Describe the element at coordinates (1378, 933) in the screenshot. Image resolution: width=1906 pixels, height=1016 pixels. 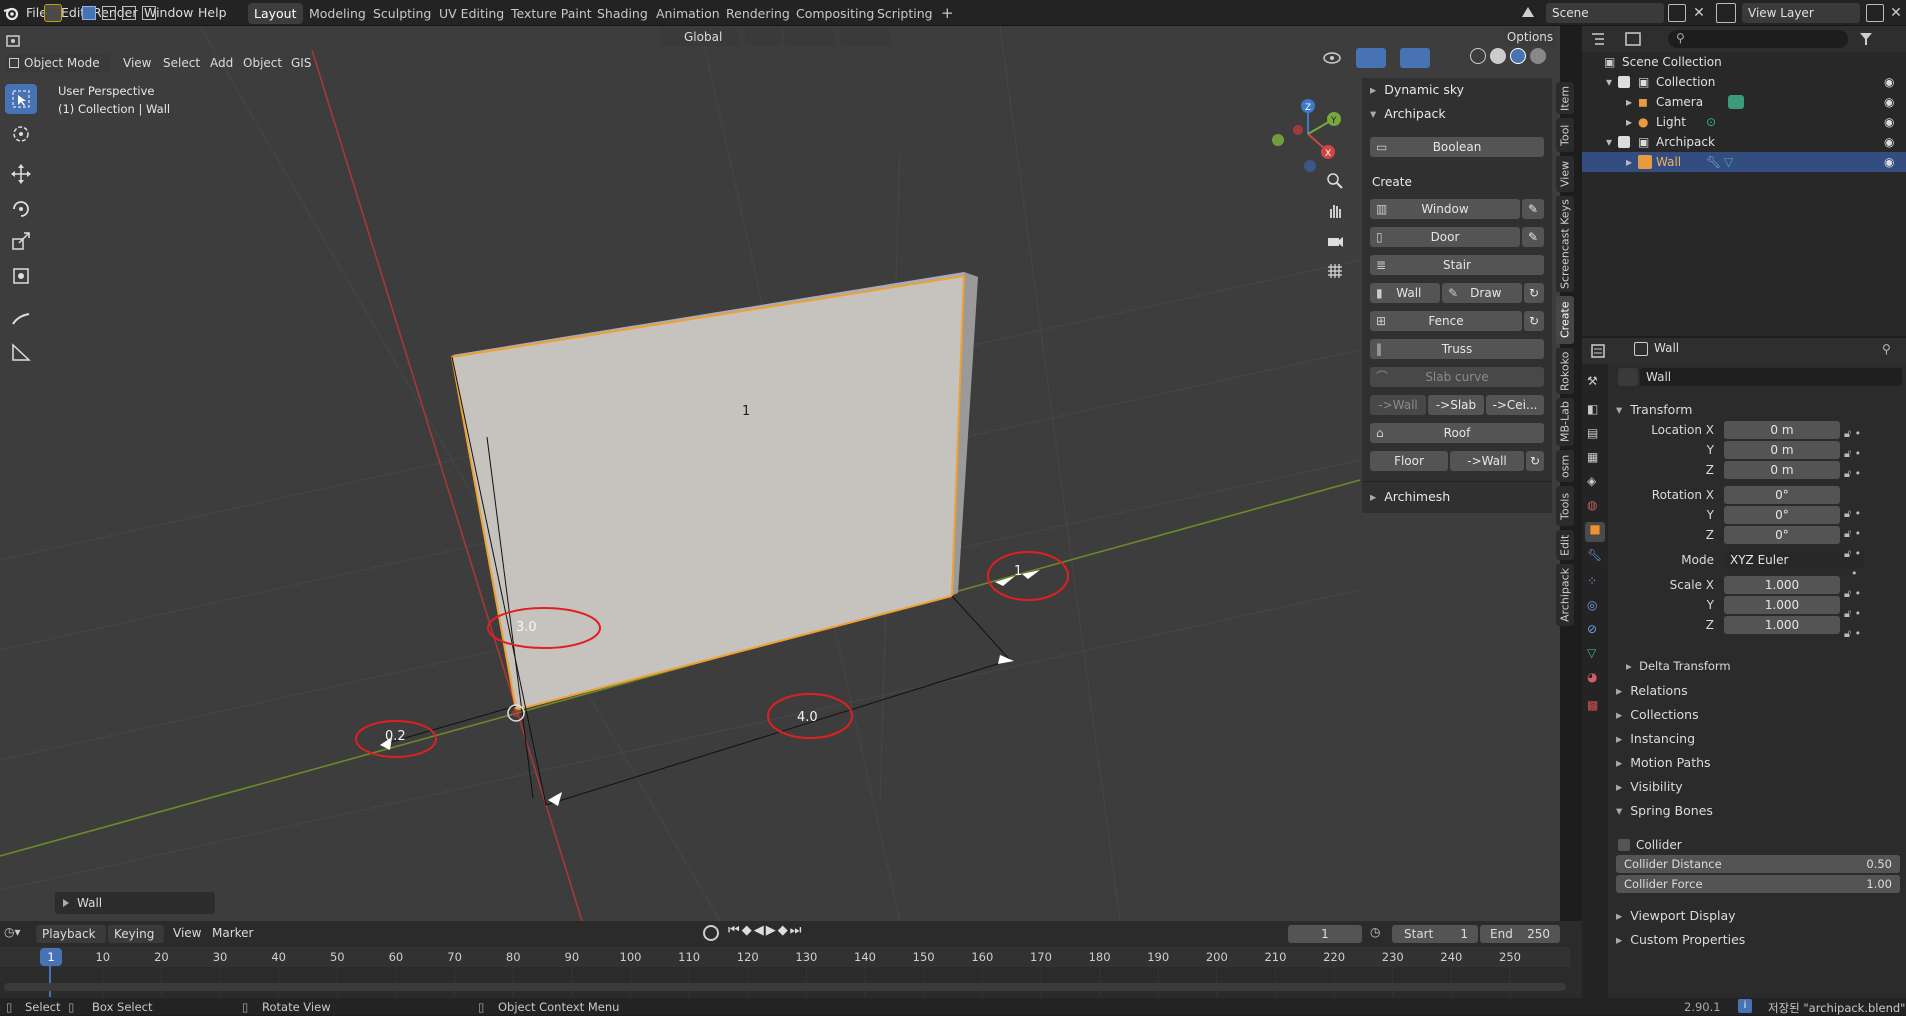
I see `stopwatch-icon: ◷` at that location.